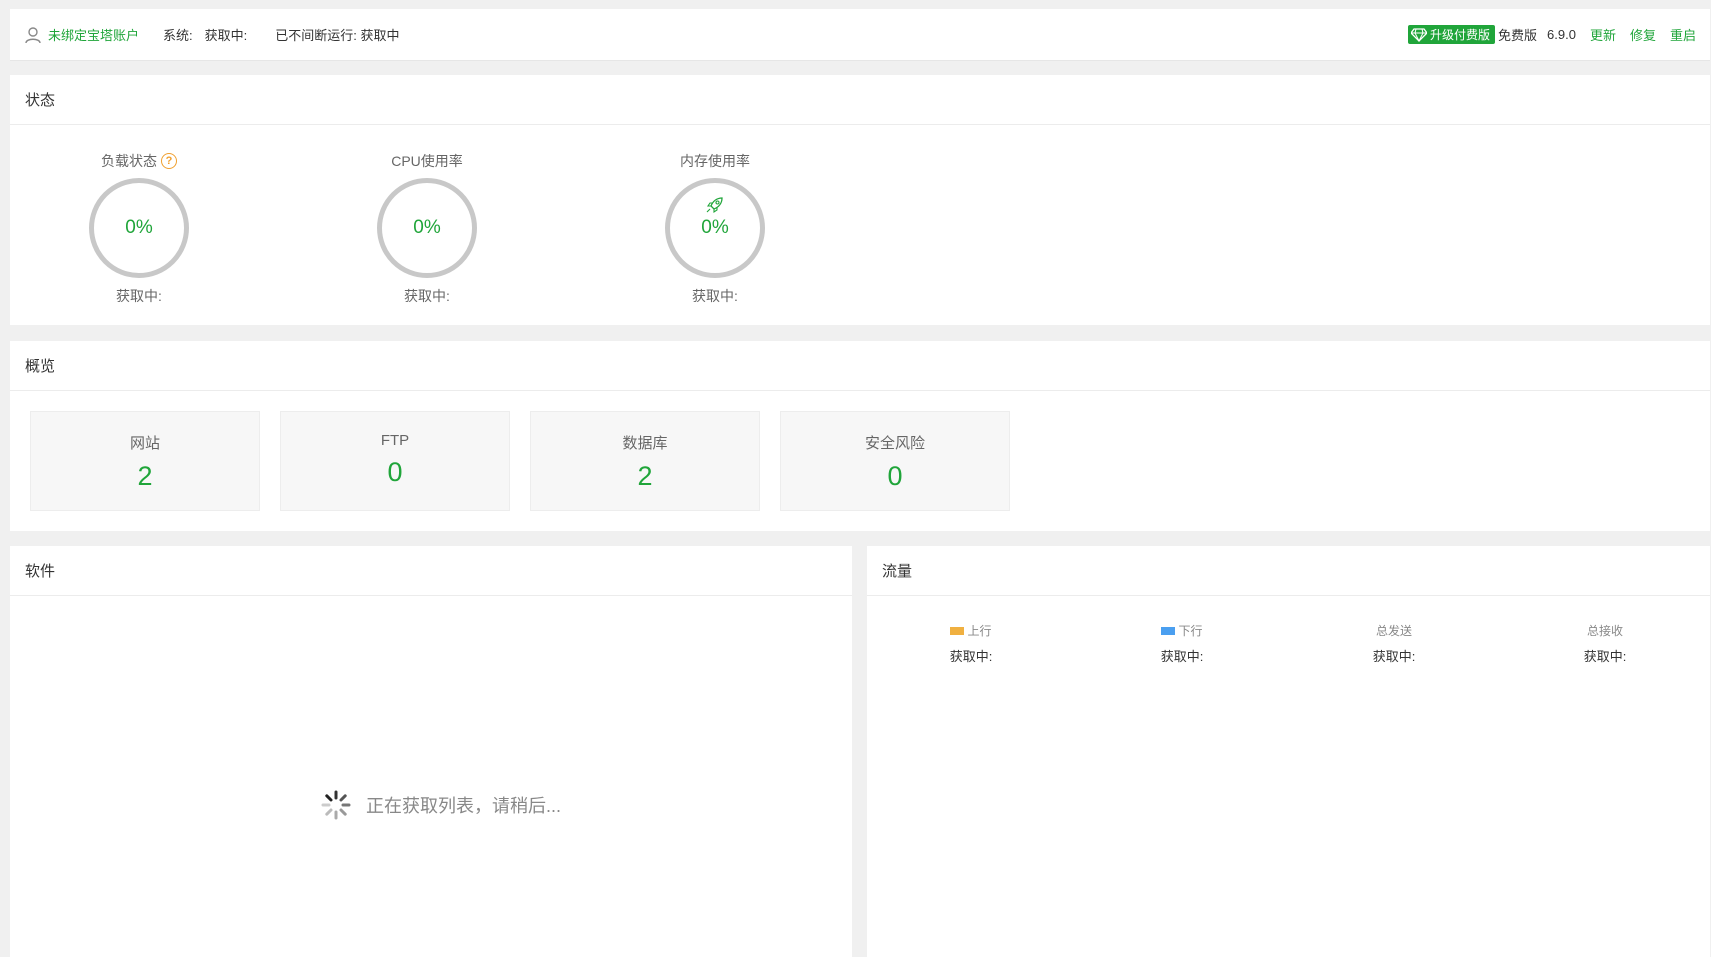 Image resolution: width=1711 pixels, height=957 pixels. I want to click on traffic-downstream-value: 获取中:, so click(1182, 656).